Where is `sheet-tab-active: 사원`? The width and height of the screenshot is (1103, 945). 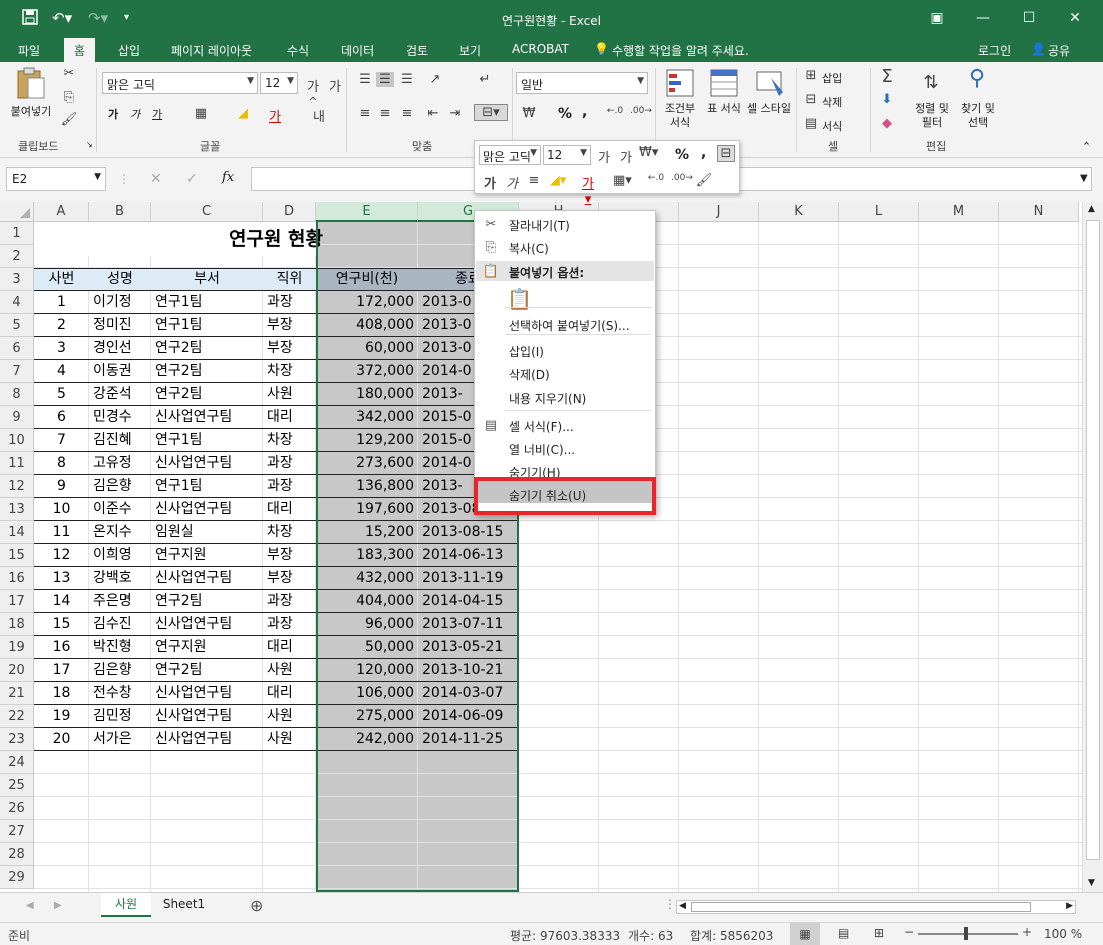 sheet-tab-active: 사원 is located at coordinates (126, 905).